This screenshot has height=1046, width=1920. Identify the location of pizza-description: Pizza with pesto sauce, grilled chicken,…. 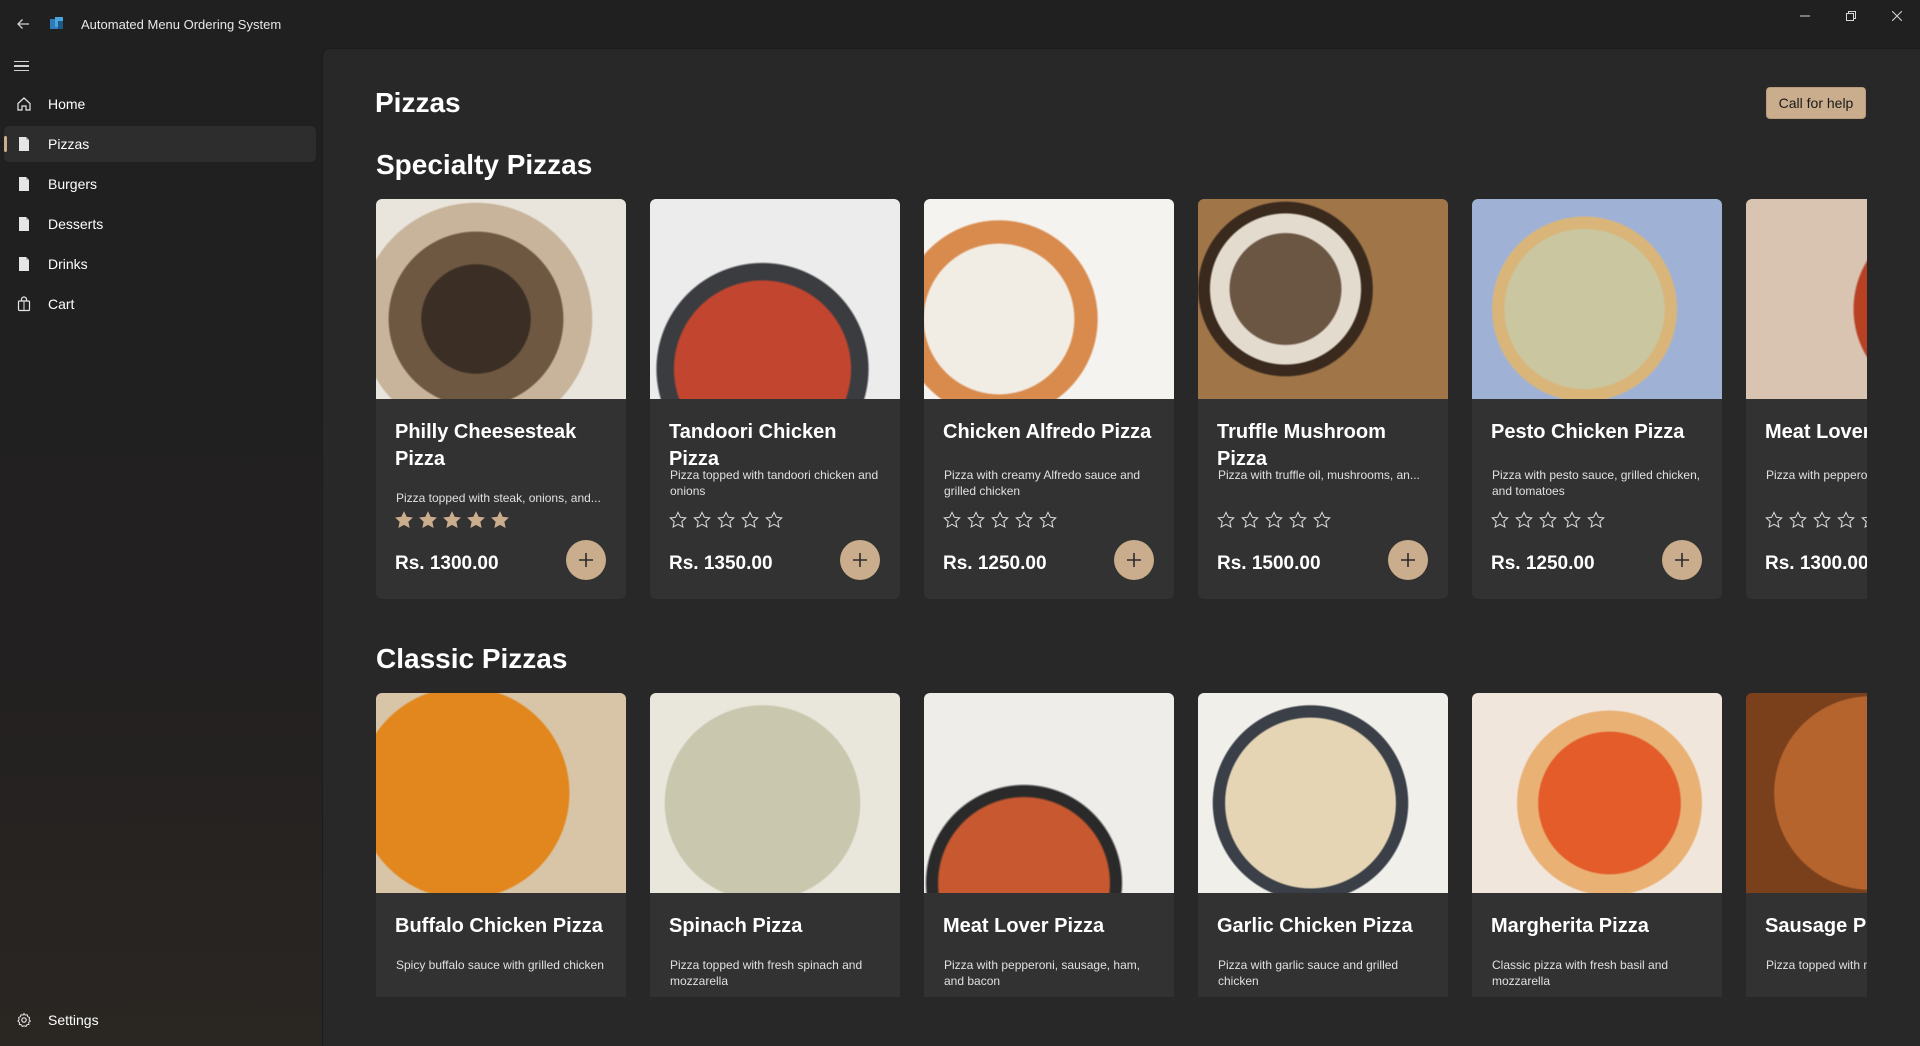
(1596, 483).